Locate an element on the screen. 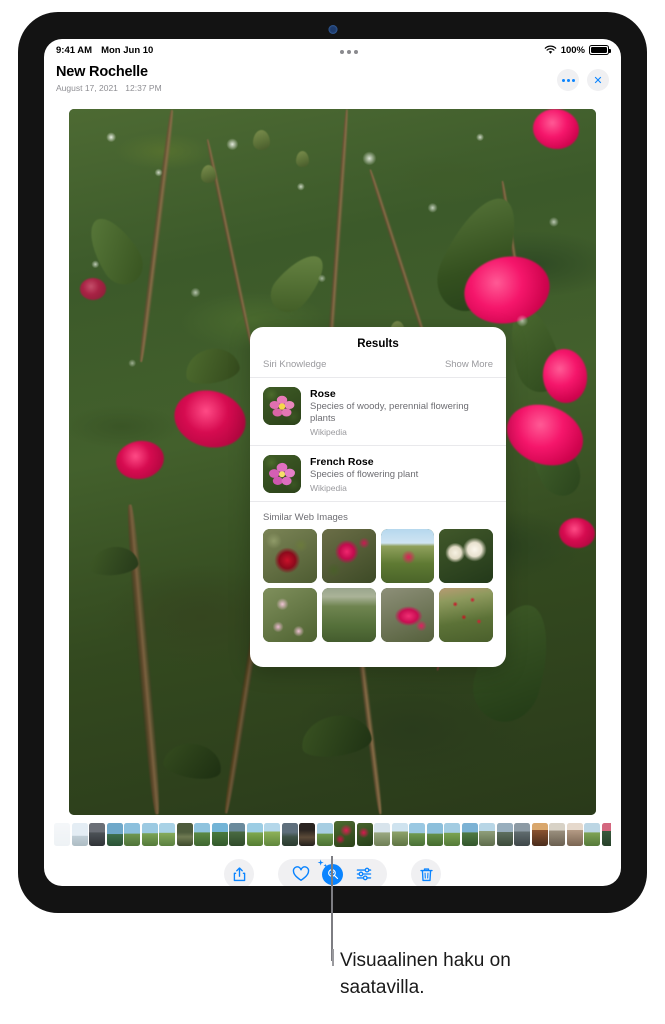 The height and width of the screenshot is (1024, 665). list-item-selected is located at coordinates (344, 834).